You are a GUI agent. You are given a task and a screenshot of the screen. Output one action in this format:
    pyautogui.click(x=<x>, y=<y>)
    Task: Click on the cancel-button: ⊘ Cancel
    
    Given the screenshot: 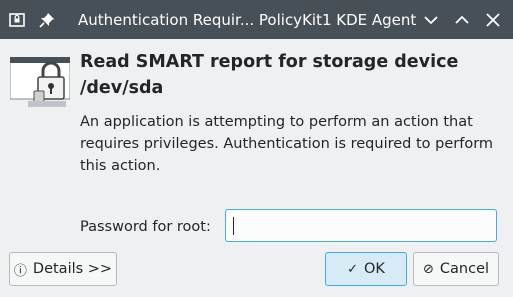 What is the action you would take?
    pyautogui.click(x=456, y=269)
    